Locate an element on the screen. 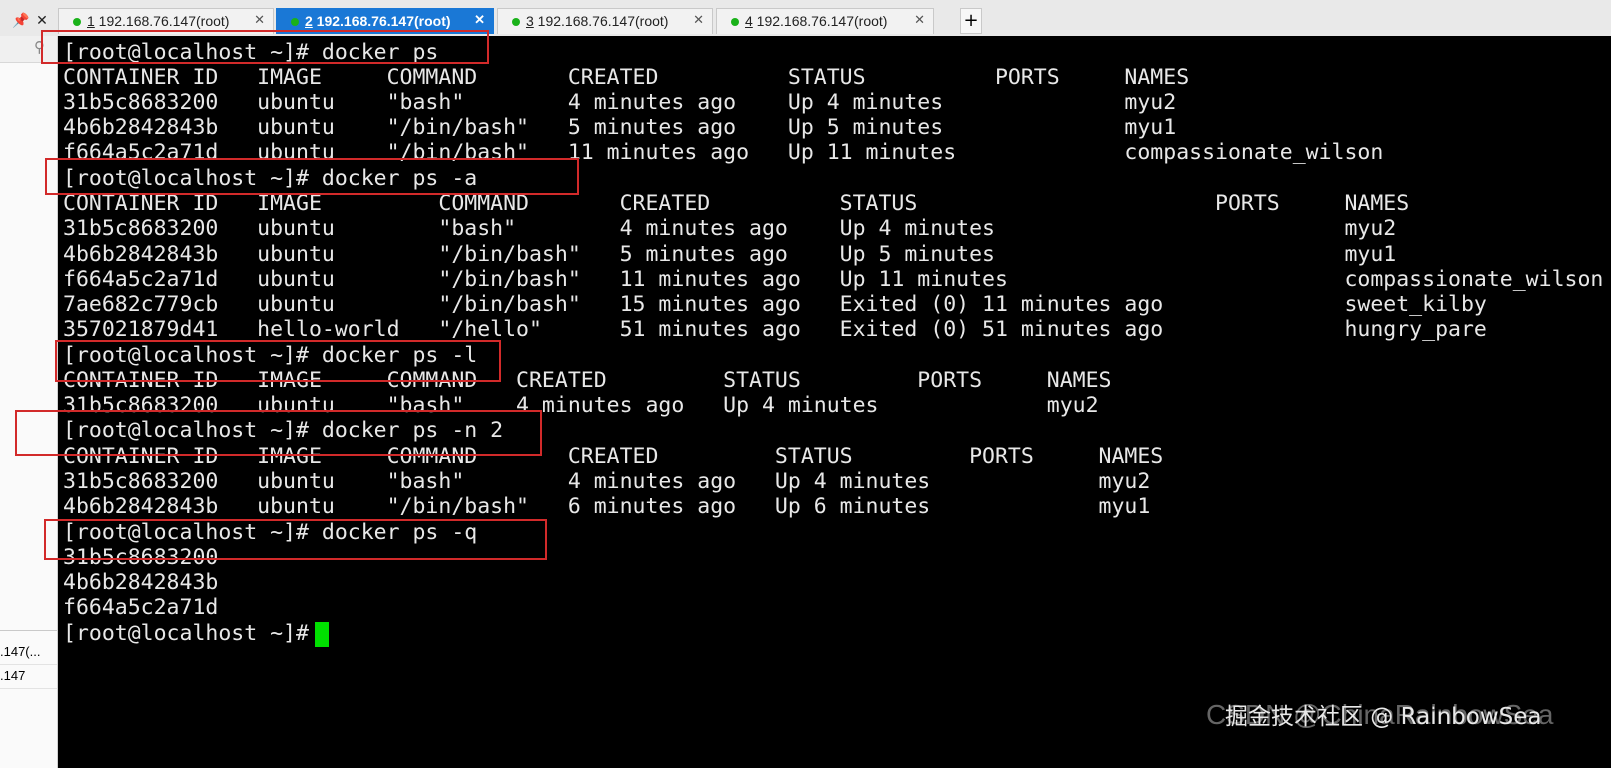 The width and height of the screenshot is (1611, 768). tab-session-3: 3 192.168.76.147(root) ✕ is located at coordinates (605, 21).